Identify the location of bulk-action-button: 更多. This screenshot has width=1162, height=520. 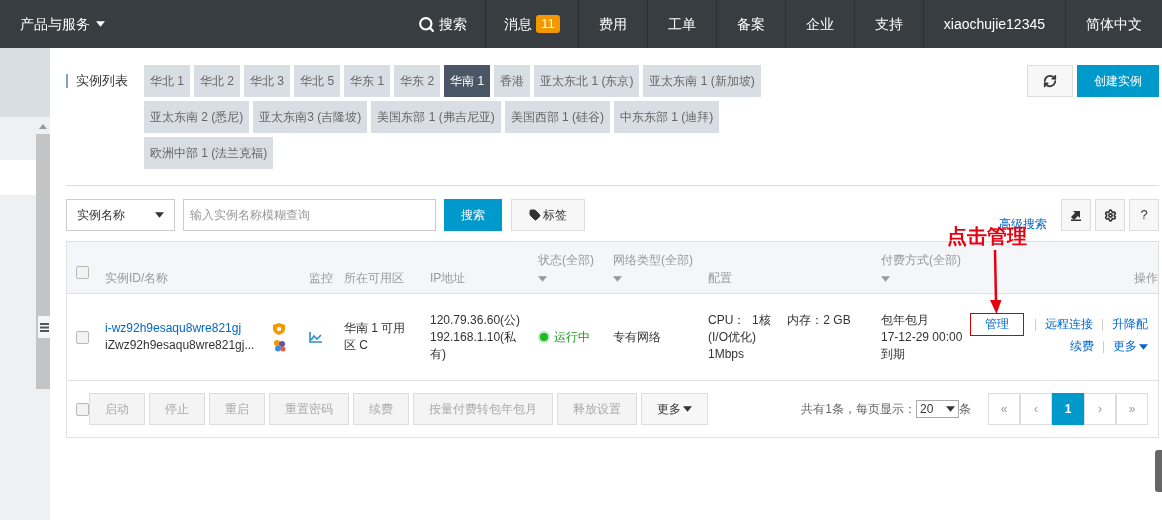
(674, 409).